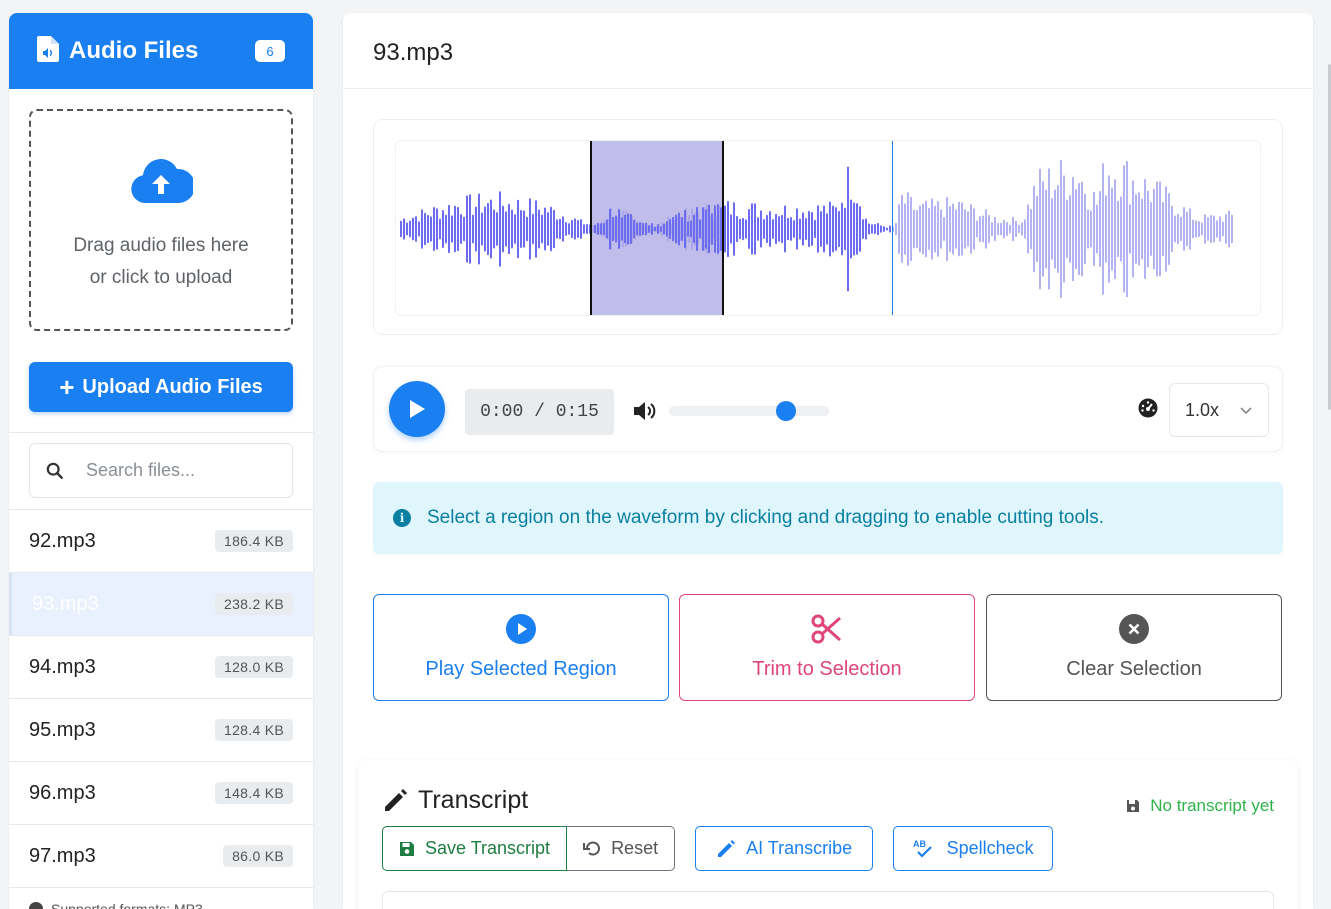 The image size is (1331, 909). I want to click on spellcheck-button: AB Spellcheck, so click(973, 848).